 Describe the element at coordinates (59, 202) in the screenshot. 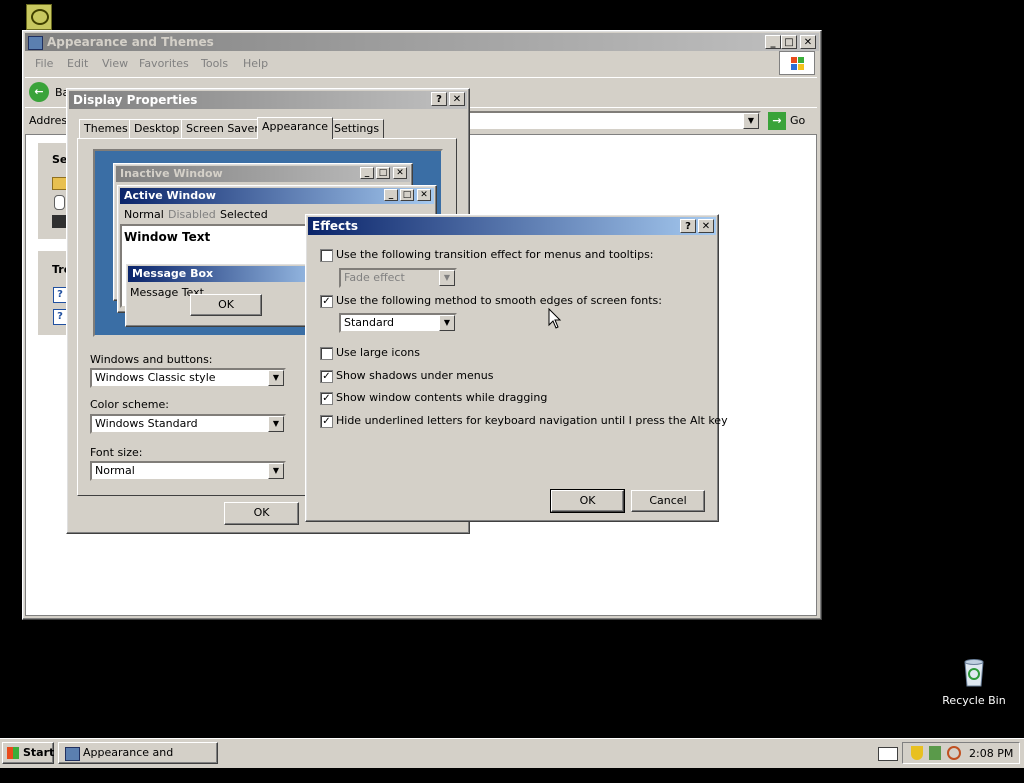

I see `mouse-icon` at that location.